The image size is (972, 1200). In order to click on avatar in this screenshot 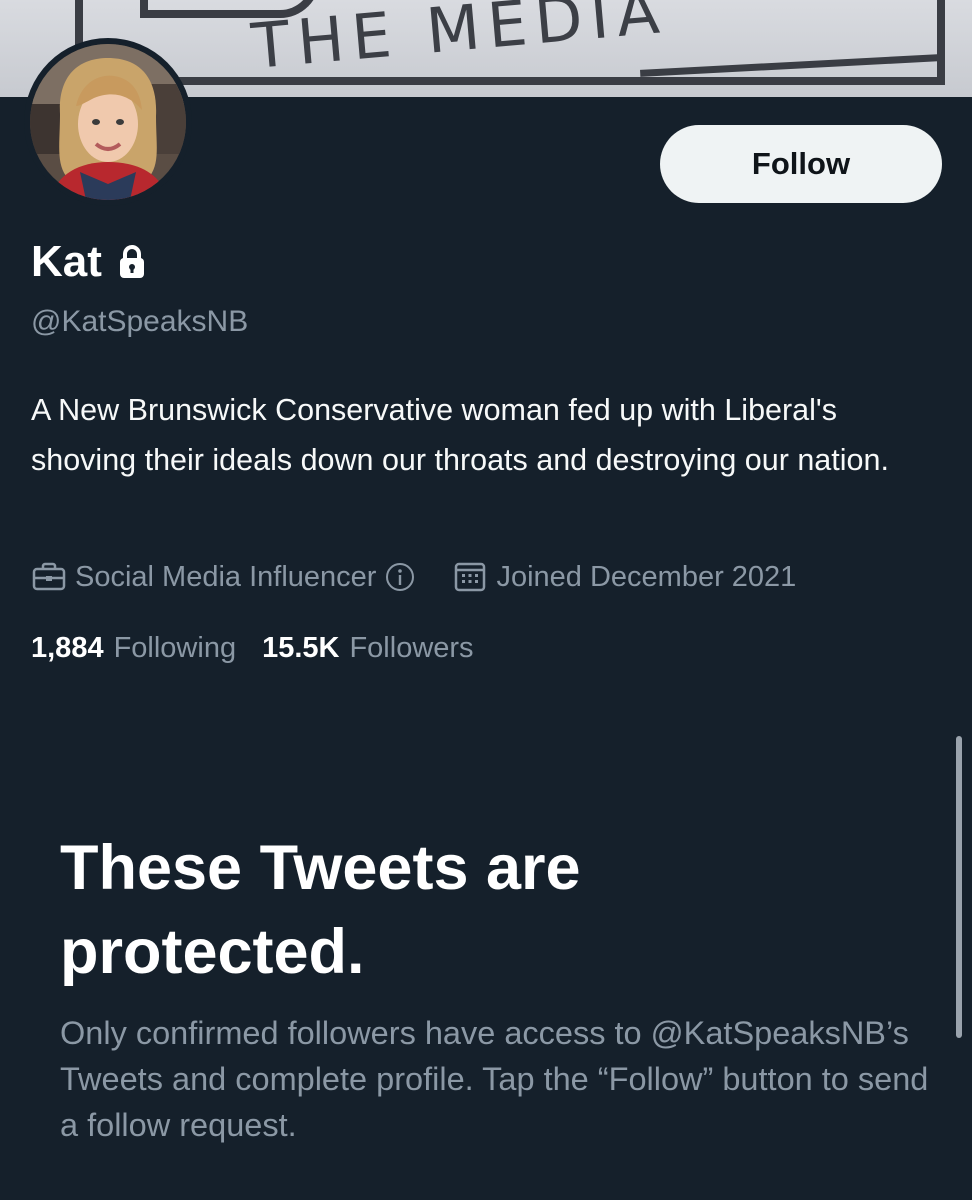, I will do `click(108, 122)`.